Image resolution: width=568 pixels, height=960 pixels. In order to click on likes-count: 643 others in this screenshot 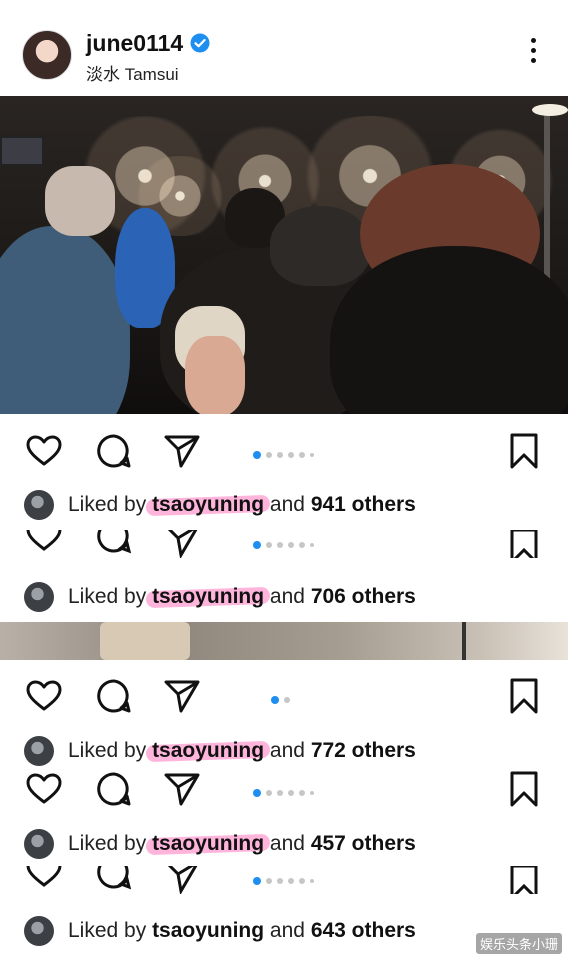, I will do `click(363, 930)`.